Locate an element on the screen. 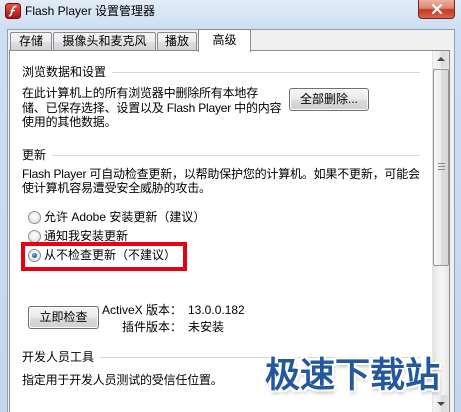  tab-advanced: 高级 is located at coordinates (224, 40).